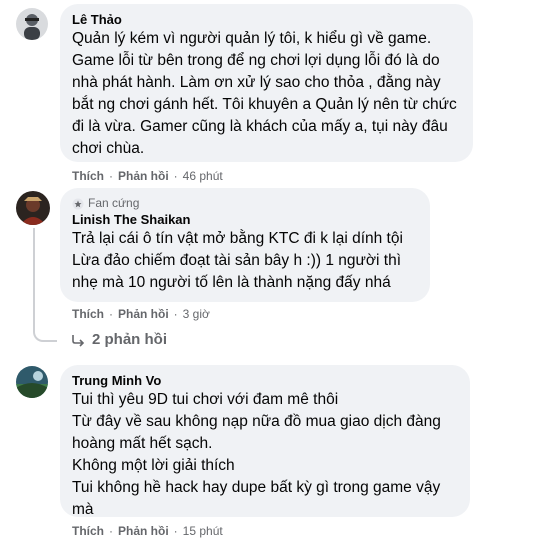 The width and height of the screenshot is (548, 548). What do you see at coordinates (245, 203) in the screenshot?
I see `fan-badge: Fan cứng` at bounding box center [245, 203].